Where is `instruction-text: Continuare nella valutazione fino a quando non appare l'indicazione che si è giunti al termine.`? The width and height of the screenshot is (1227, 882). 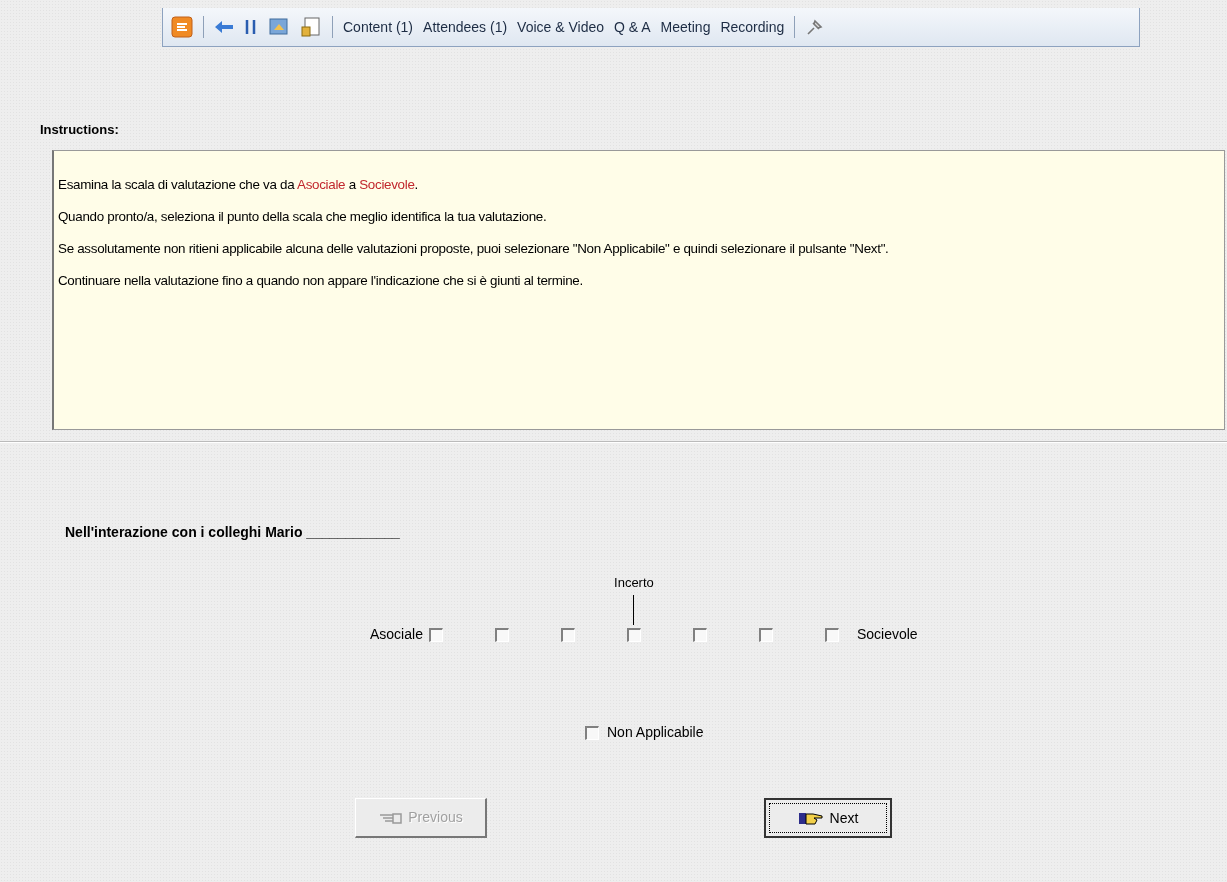
instruction-text: Continuare nella valutazione fino a quando non appare l'indicazione che si è giunti al termine. is located at coordinates (321, 280).